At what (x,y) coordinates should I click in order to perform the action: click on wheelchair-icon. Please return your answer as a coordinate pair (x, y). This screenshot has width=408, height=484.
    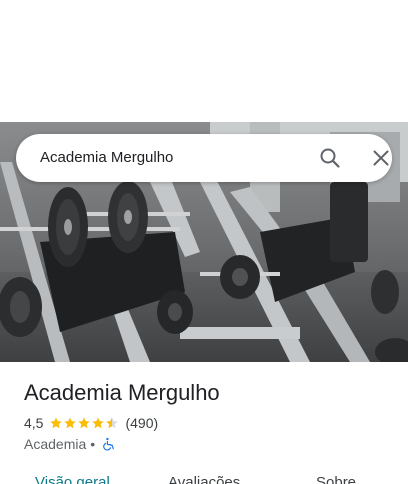
    Looking at the image, I should click on (108, 444).